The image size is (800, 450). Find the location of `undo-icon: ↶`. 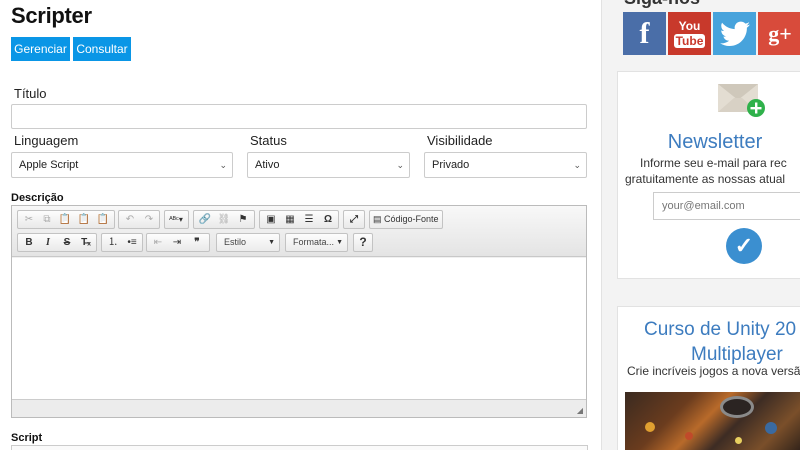

undo-icon: ↶ is located at coordinates (130, 219).